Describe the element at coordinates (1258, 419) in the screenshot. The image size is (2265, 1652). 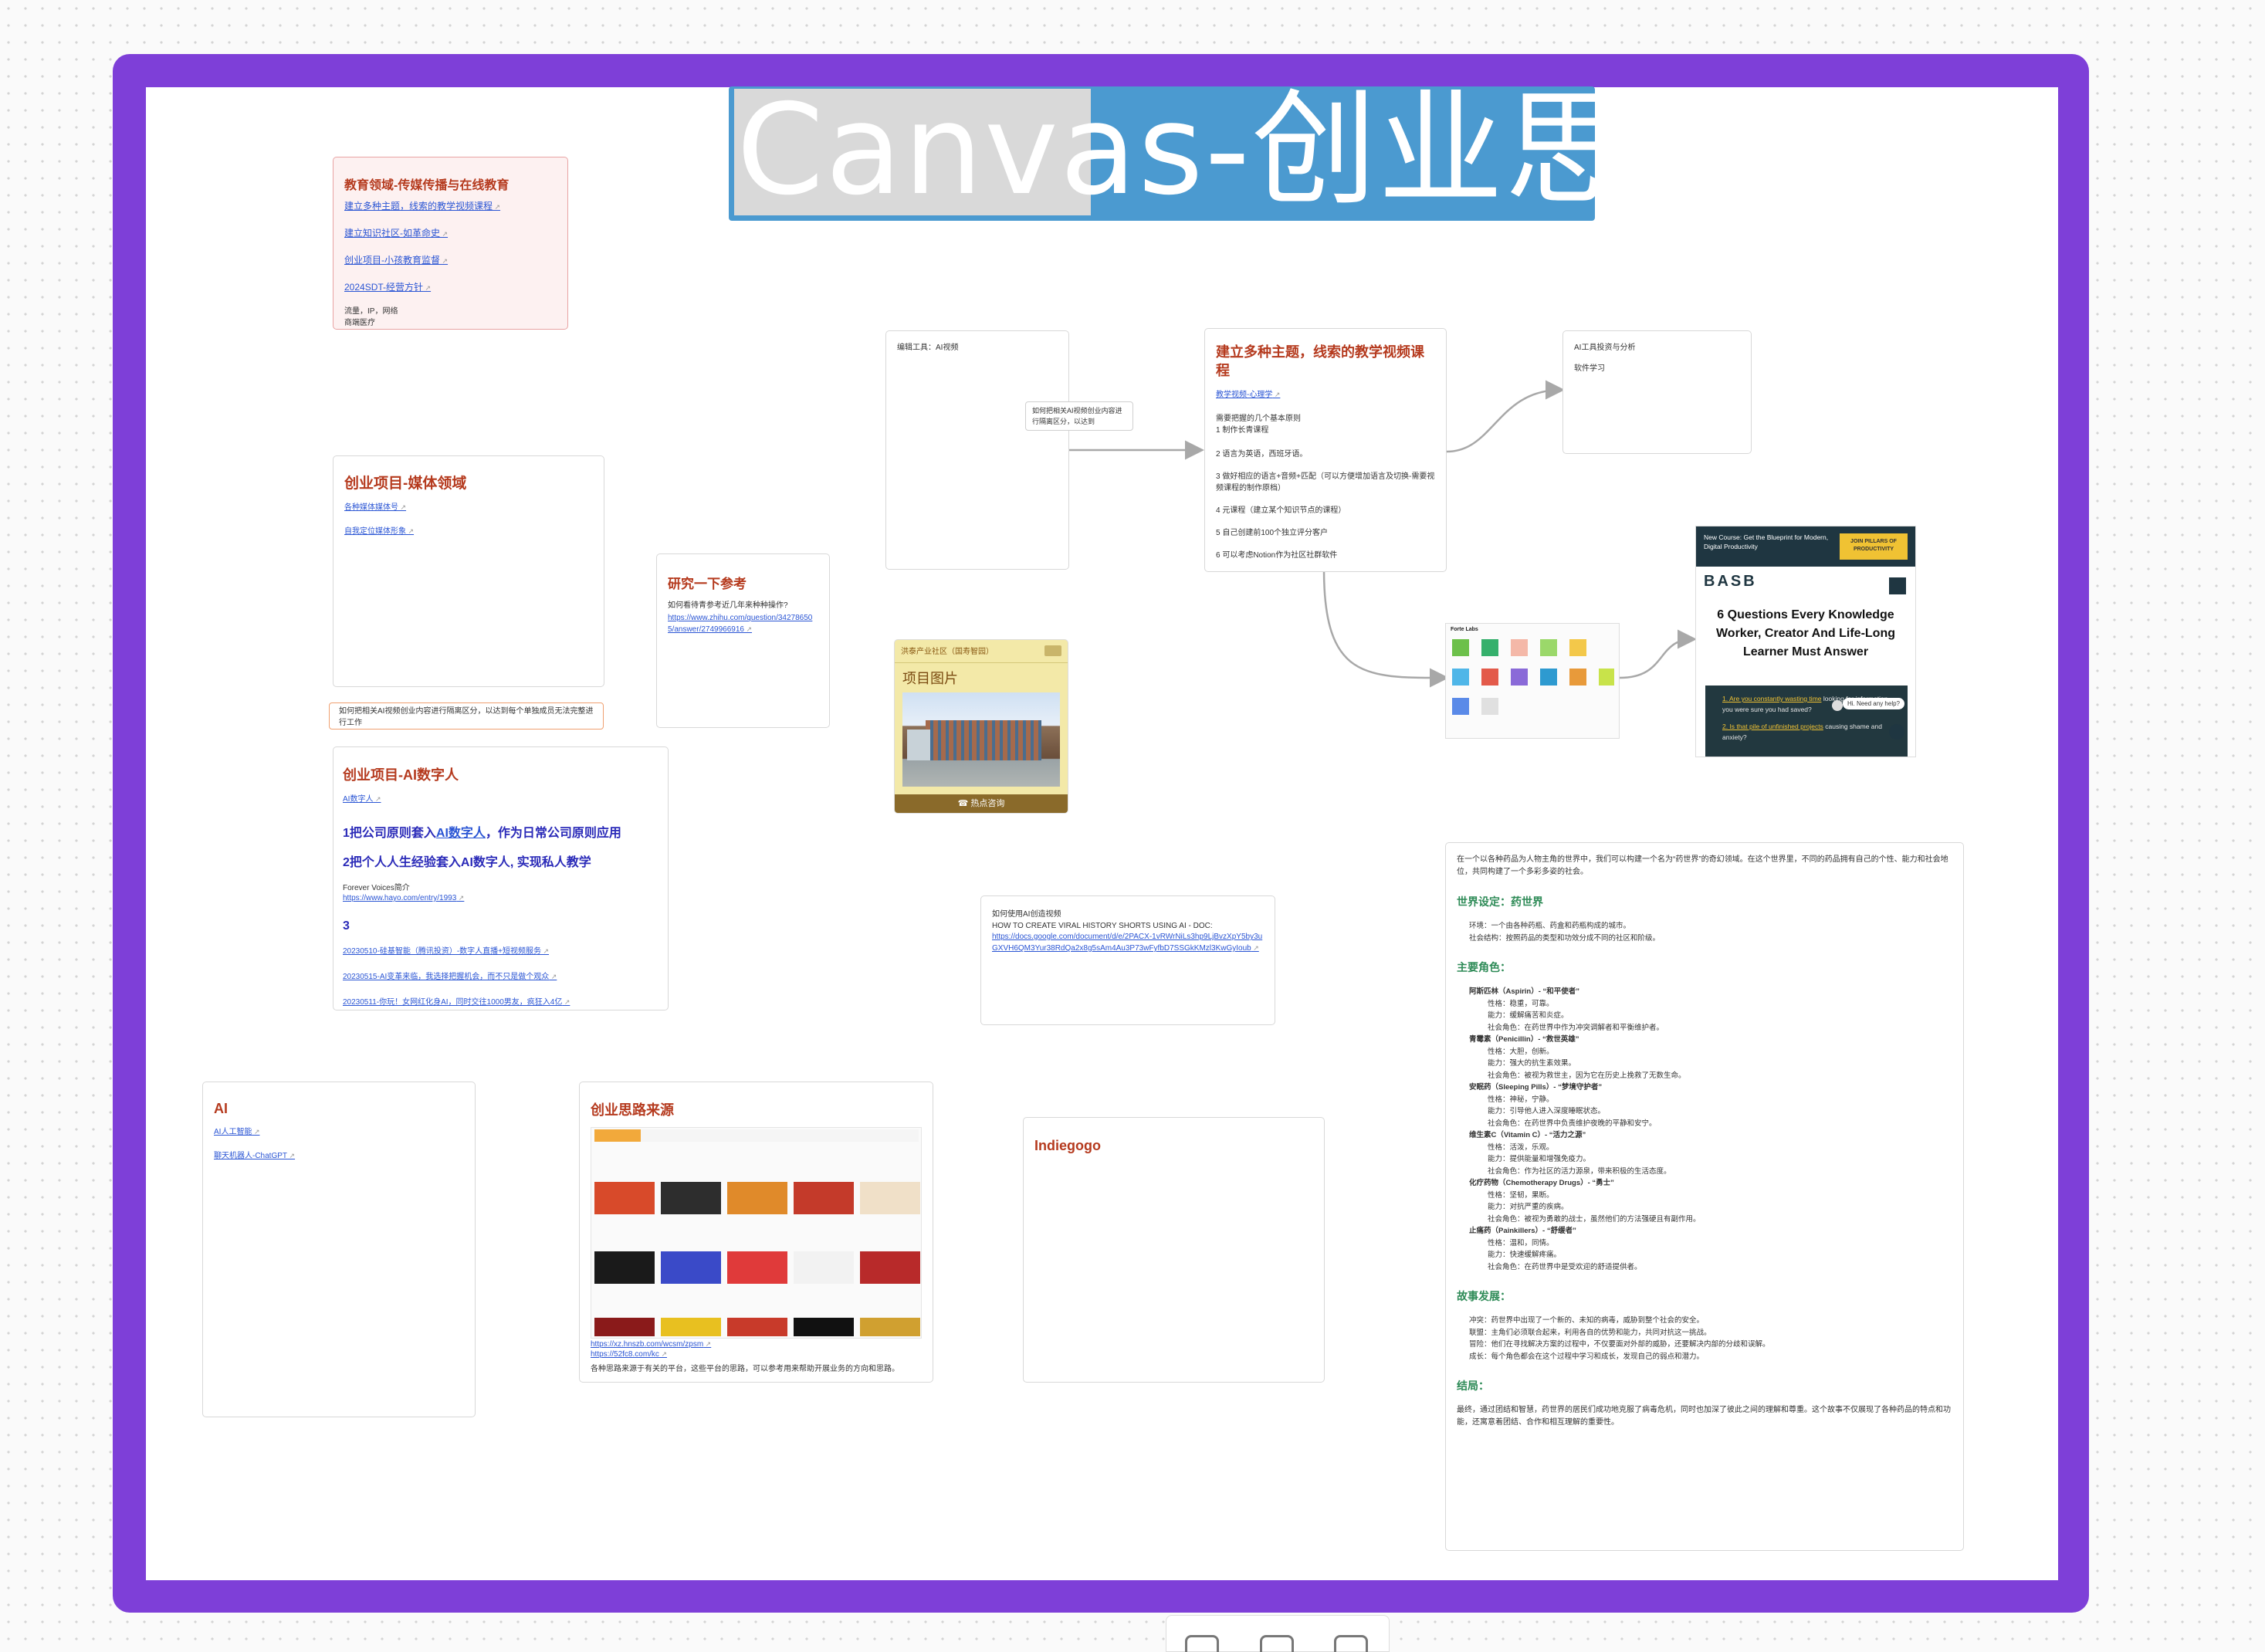
I see `course-line-1: 需要把握的几个基本原则` at that location.